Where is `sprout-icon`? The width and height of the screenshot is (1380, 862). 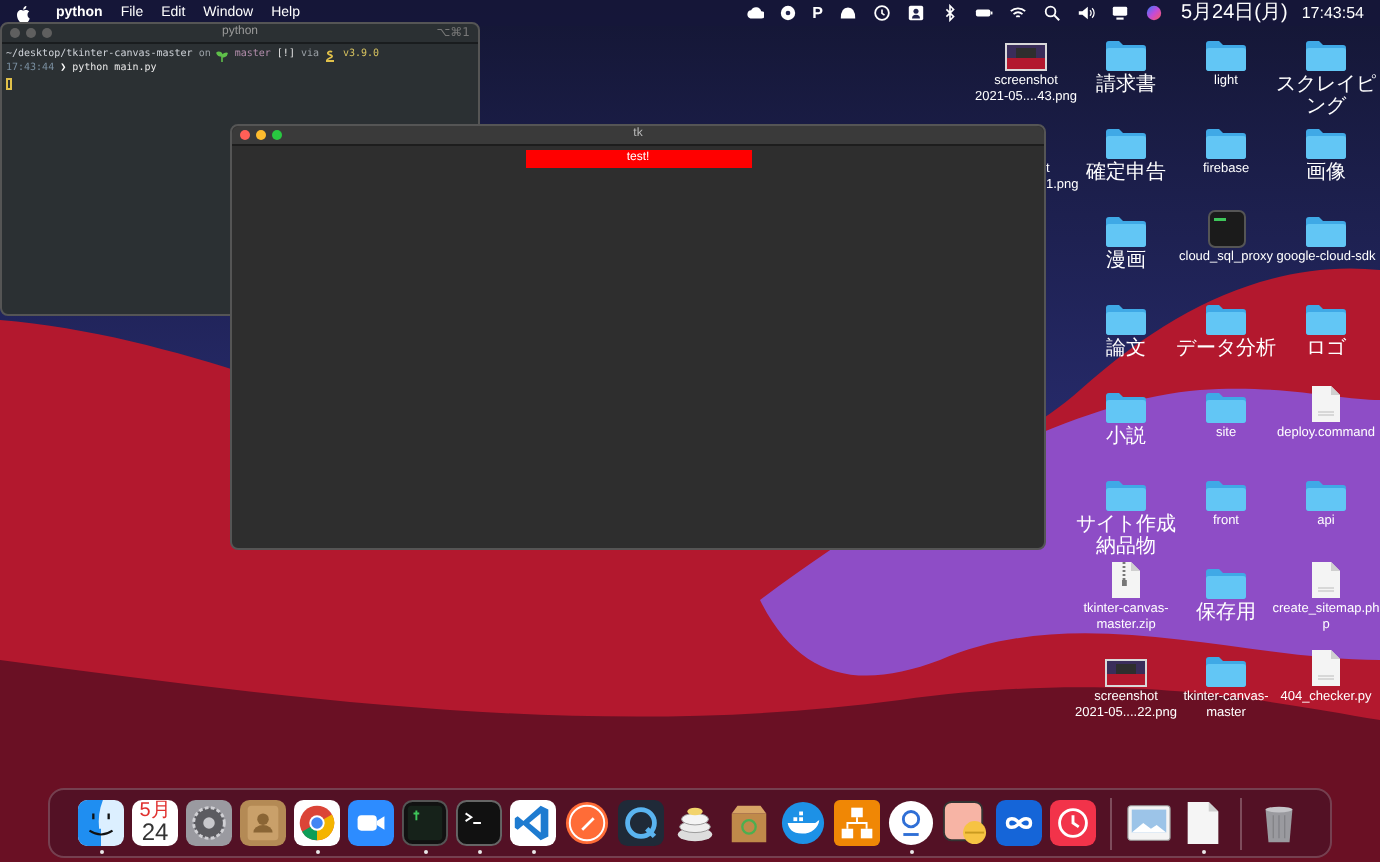 sprout-icon is located at coordinates (222, 55).